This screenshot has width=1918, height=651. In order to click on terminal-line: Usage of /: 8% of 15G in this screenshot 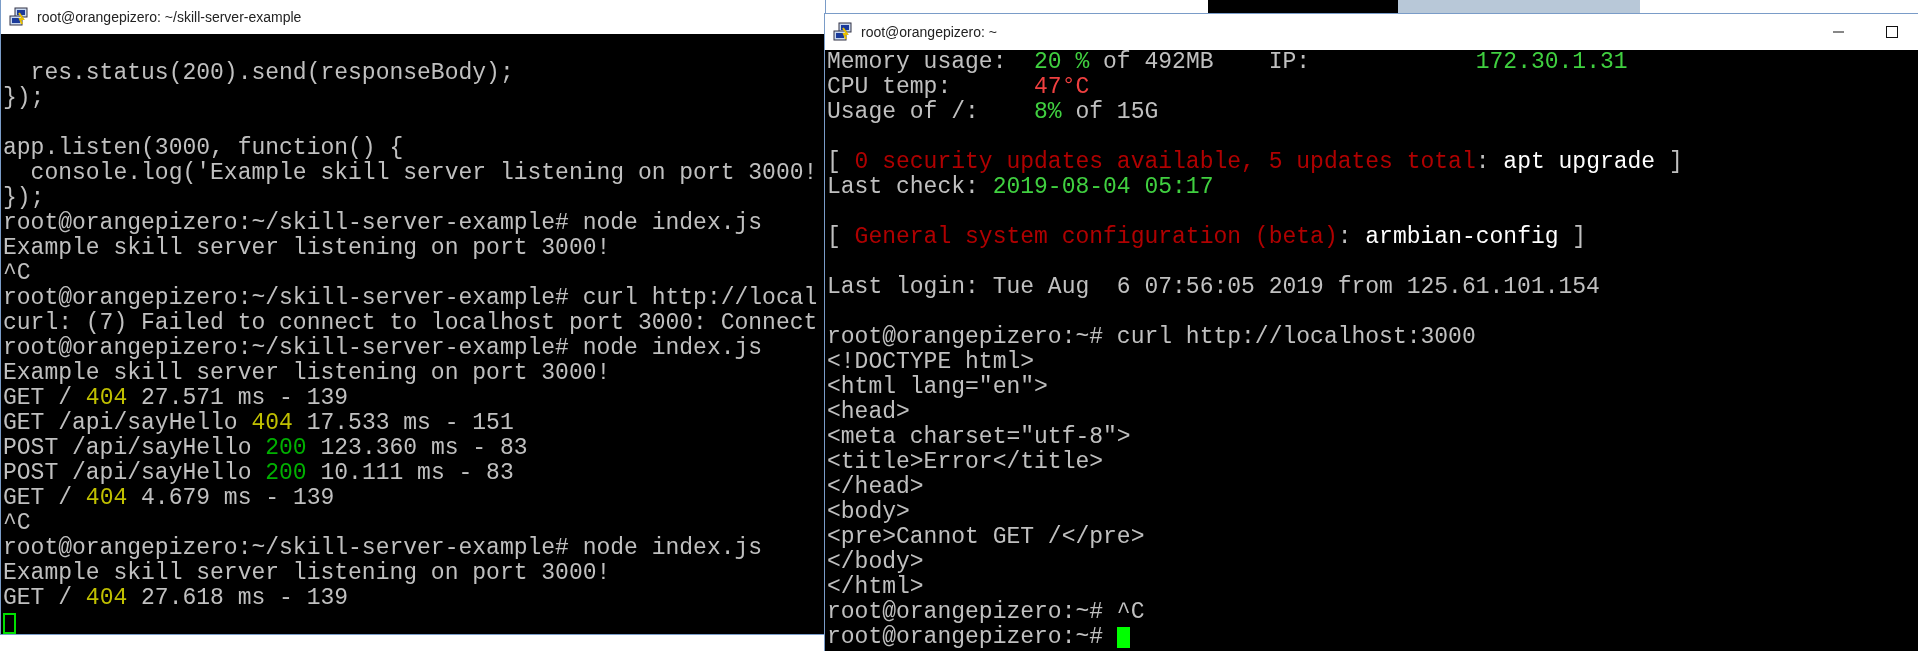, I will do `click(993, 112)`.